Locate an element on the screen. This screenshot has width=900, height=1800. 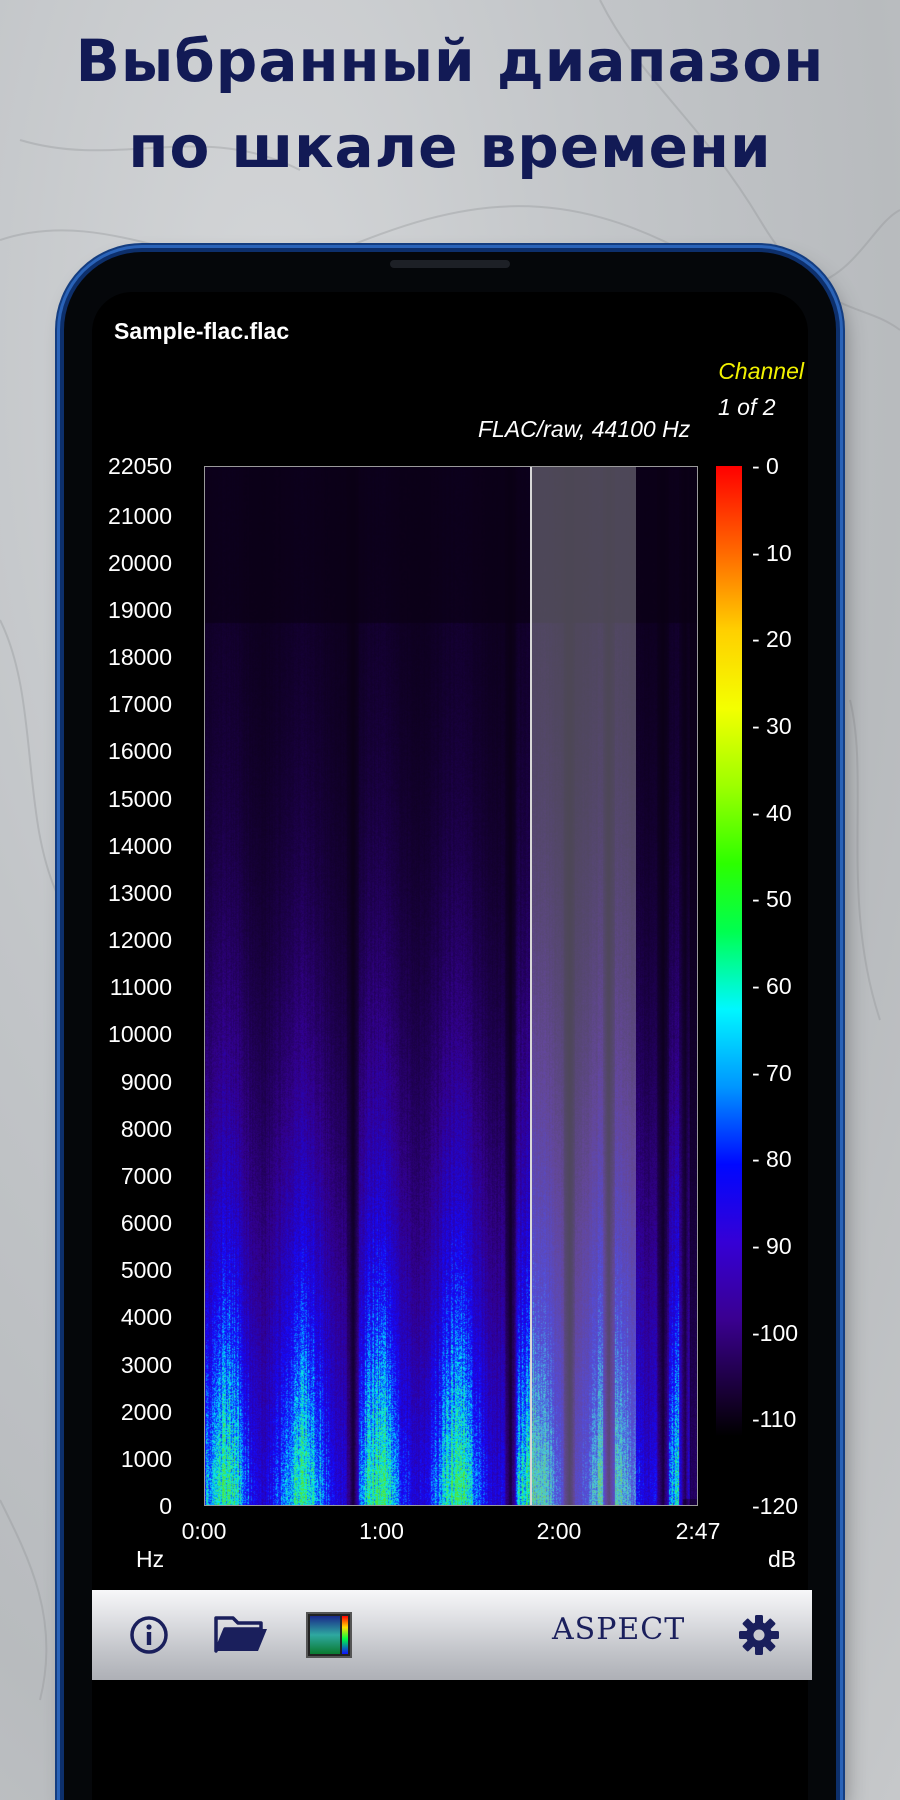
spectrogram-thumbnail-icon is located at coordinates (329, 1635).